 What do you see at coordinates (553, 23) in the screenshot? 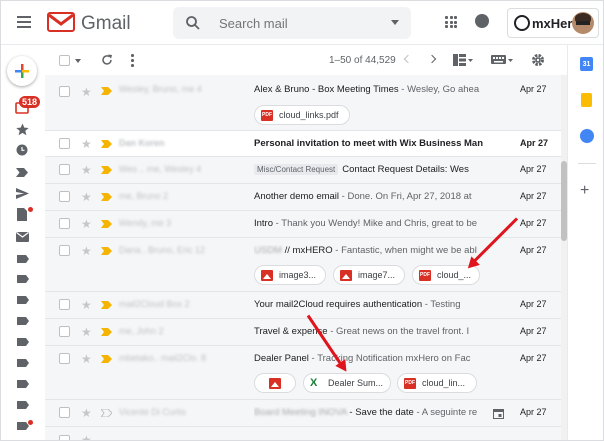
I see `account-switcher: mxHero` at bounding box center [553, 23].